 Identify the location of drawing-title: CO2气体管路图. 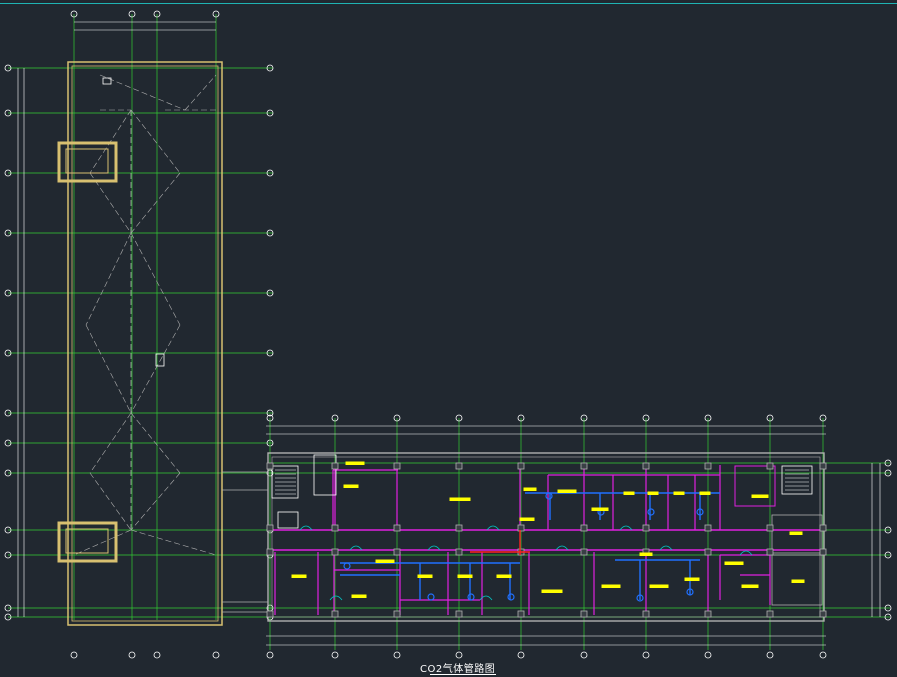
(458, 669).